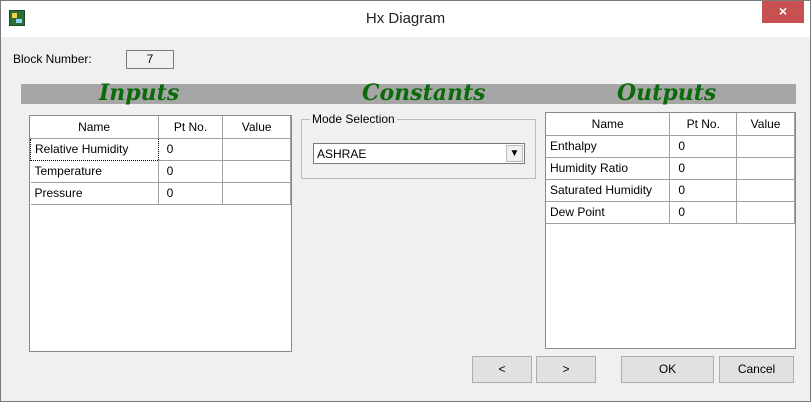 Image resolution: width=811 pixels, height=402 pixels. I want to click on outputs-col-value: Value, so click(765, 124).